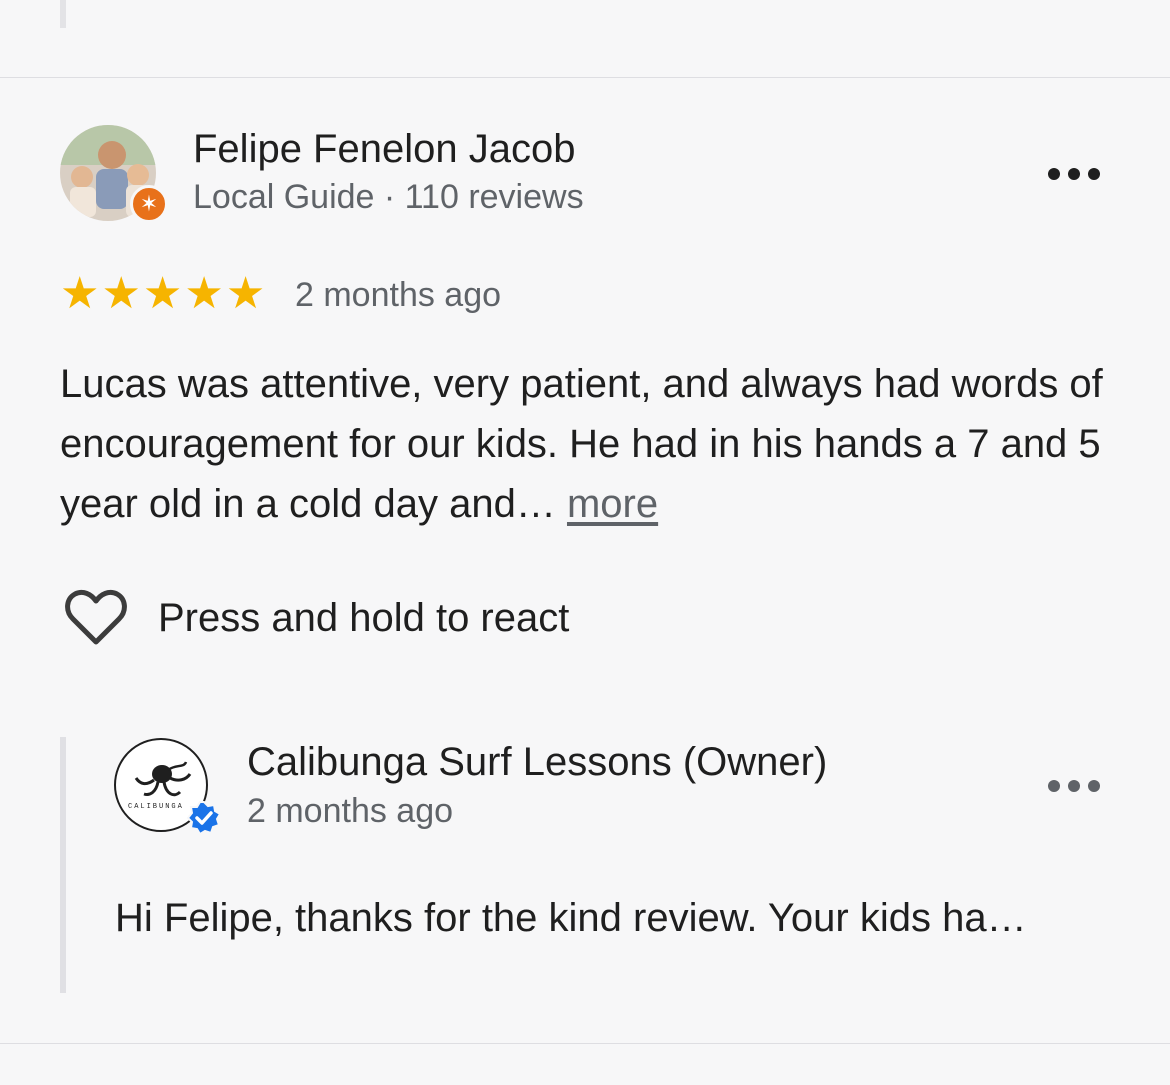 This screenshot has height=1085, width=1170. Describe the element at coordinates (96, 617) in the screenshot. I see `heart-outline-icon` at that location.